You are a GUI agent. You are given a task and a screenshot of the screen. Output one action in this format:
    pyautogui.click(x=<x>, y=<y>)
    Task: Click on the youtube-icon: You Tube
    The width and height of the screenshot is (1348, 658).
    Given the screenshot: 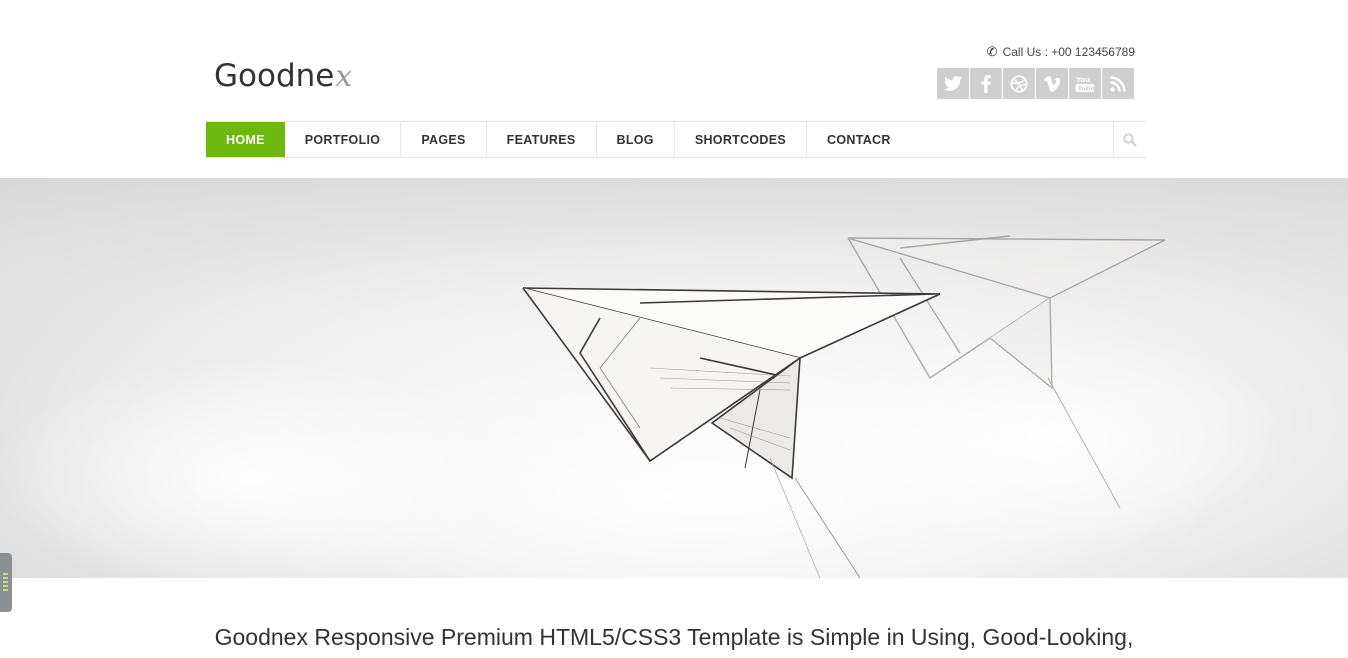 What is the action you would take?
    pyautogui.click(x=1085, y=83)
    